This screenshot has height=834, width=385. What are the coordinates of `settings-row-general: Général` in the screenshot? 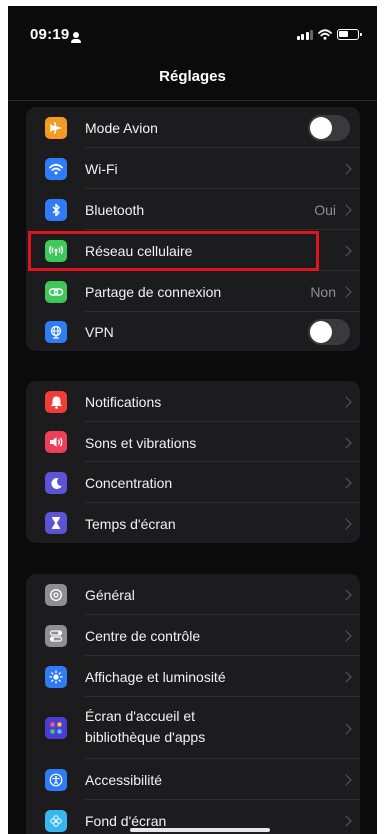 It's located at (193, 594).